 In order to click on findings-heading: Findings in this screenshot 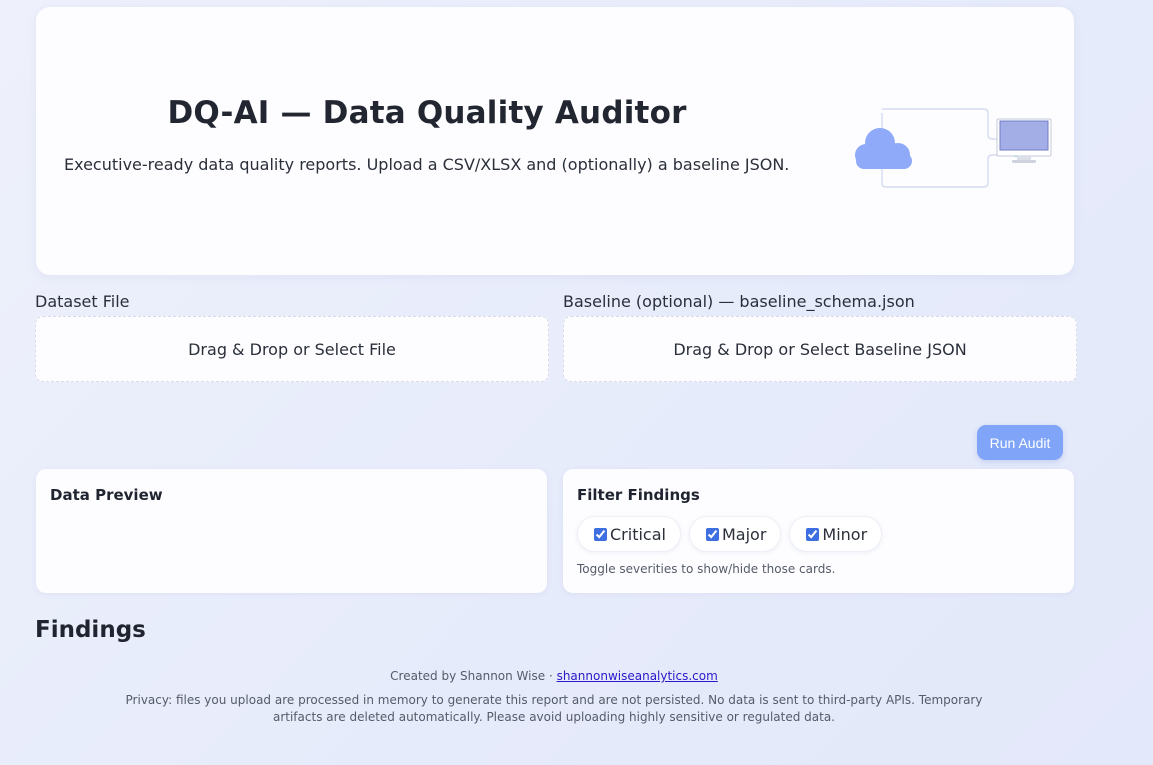, I will do `click(90, 630)`.